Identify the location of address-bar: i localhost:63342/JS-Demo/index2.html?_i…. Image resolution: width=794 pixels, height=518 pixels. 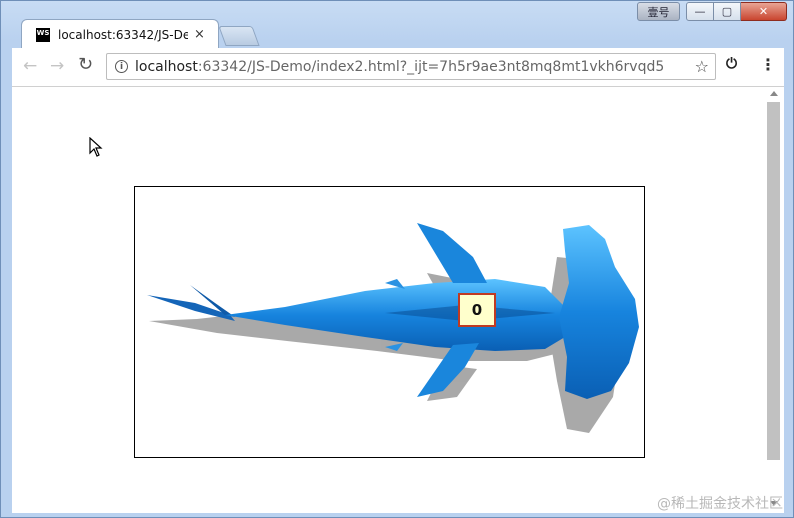
(411, 66).